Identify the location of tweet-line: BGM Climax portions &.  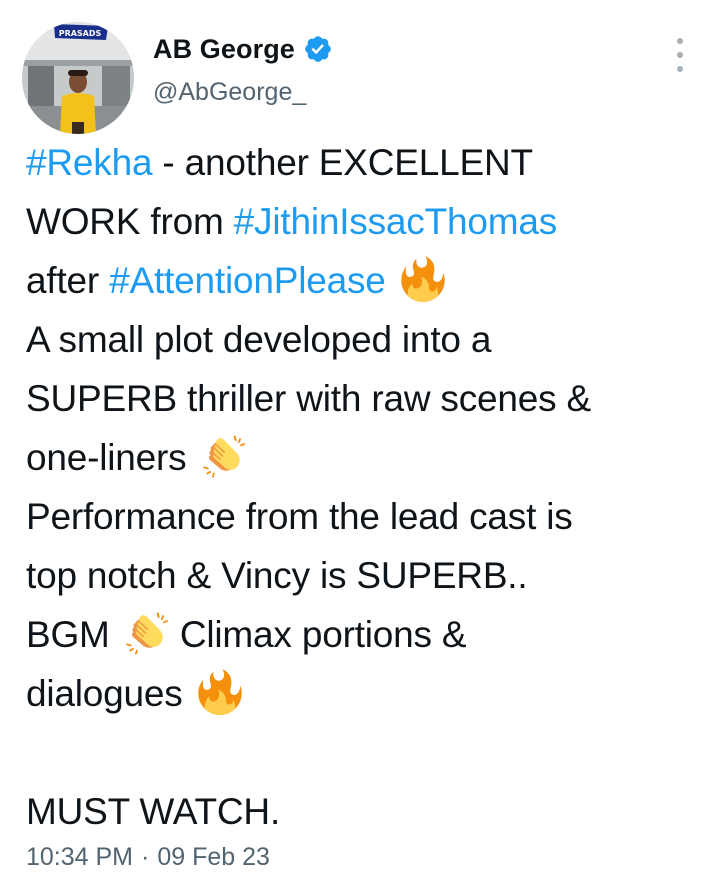
(366, 634).